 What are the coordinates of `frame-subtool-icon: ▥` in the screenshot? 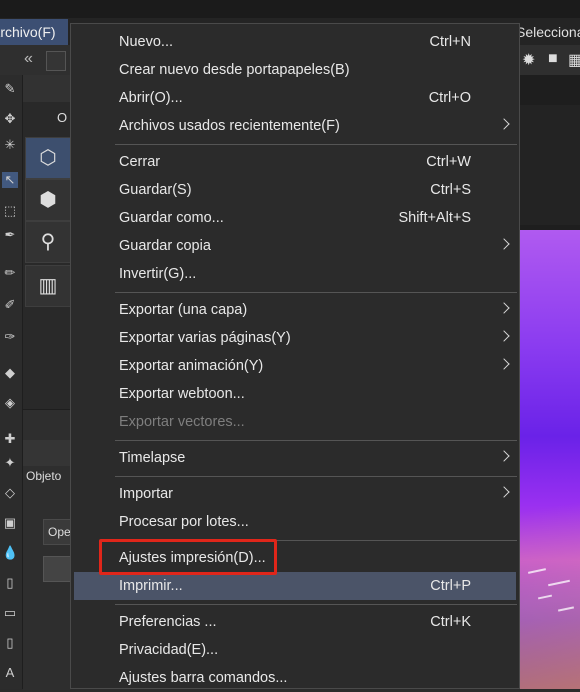 It's located at (48, 286).